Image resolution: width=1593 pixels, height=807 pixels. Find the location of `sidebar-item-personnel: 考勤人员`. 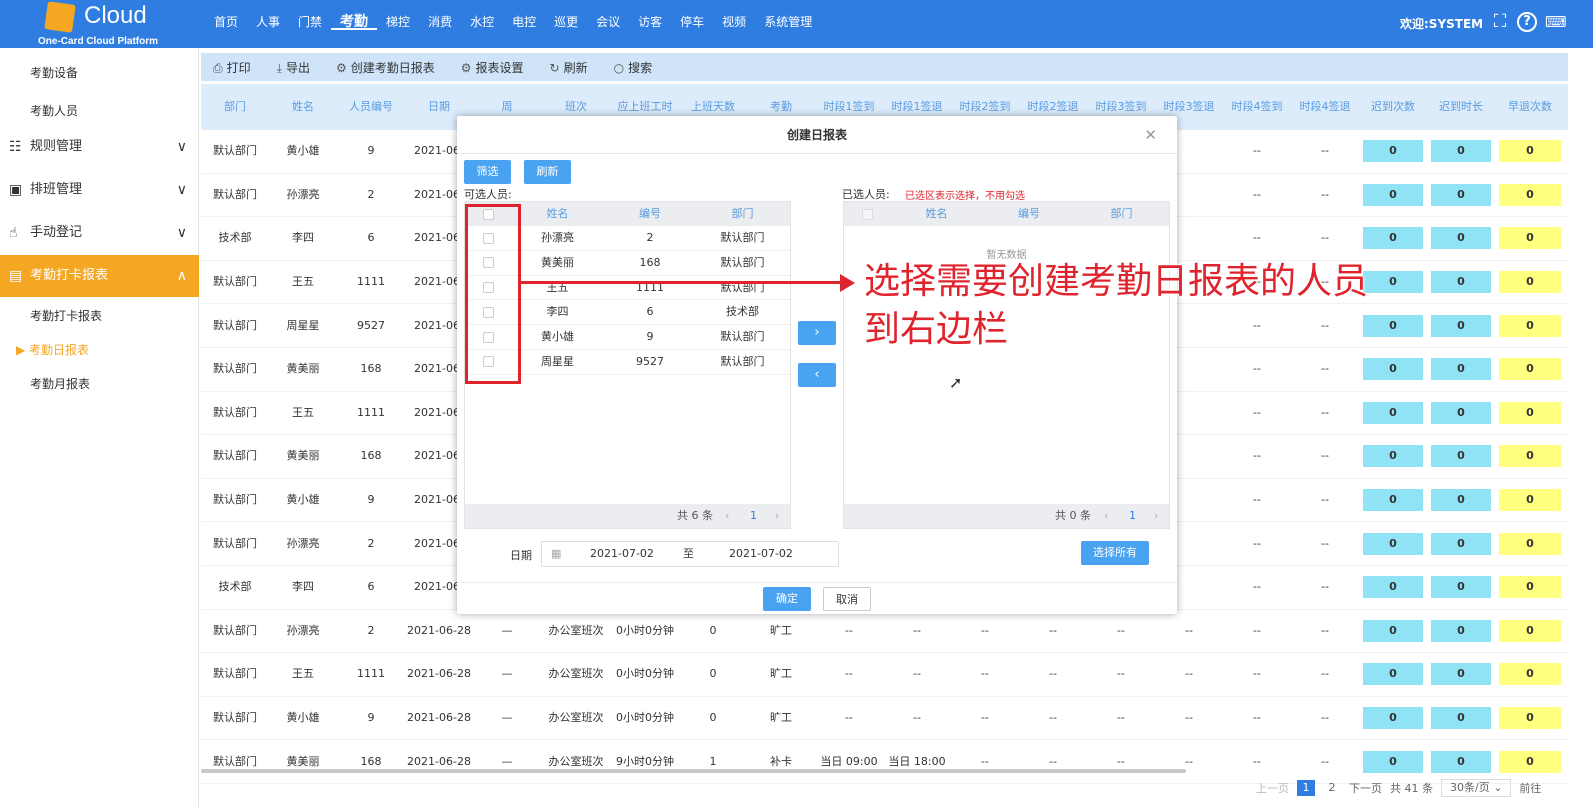

sidebar-item-personnel: 考勤人员 is located at coordinates (54, 110).